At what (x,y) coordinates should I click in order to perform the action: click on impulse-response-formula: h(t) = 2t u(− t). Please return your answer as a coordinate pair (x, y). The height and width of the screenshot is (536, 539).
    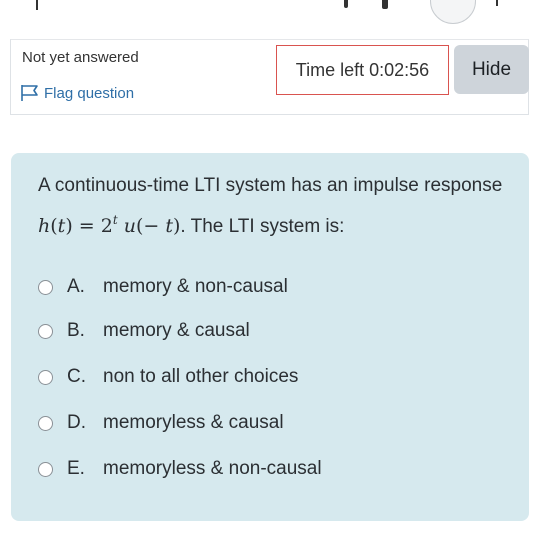
    Looking at the image, I should click on (109, 225).